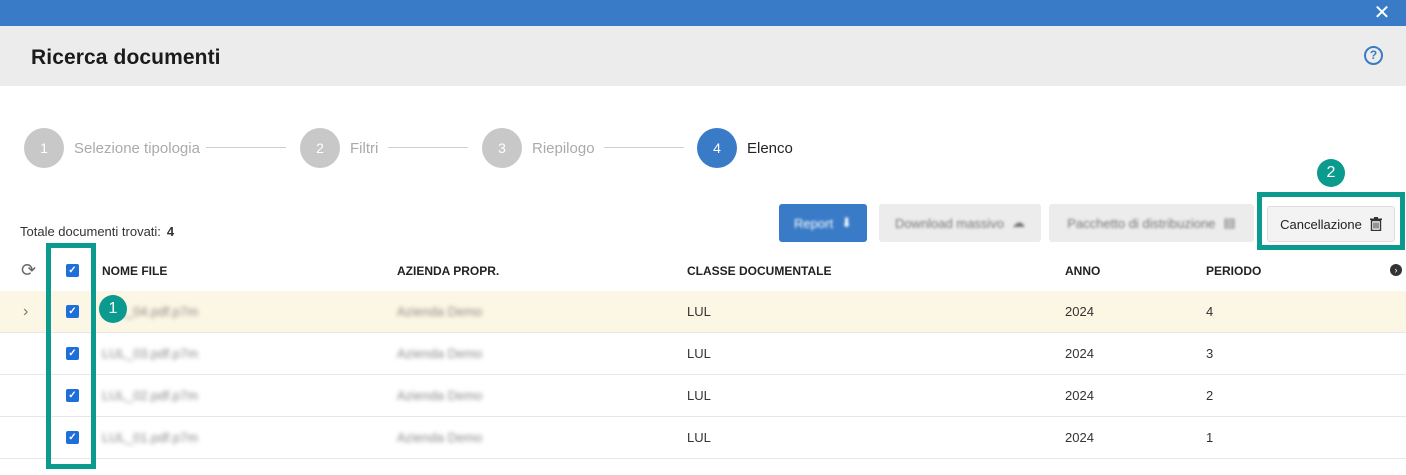 The height and width of the screenshot is (475, 1406). What do you see at coordinates (1019, 222) in the screenshot?
I see `cloud-download-icon: ☁` at bounding box center [1019, 222].